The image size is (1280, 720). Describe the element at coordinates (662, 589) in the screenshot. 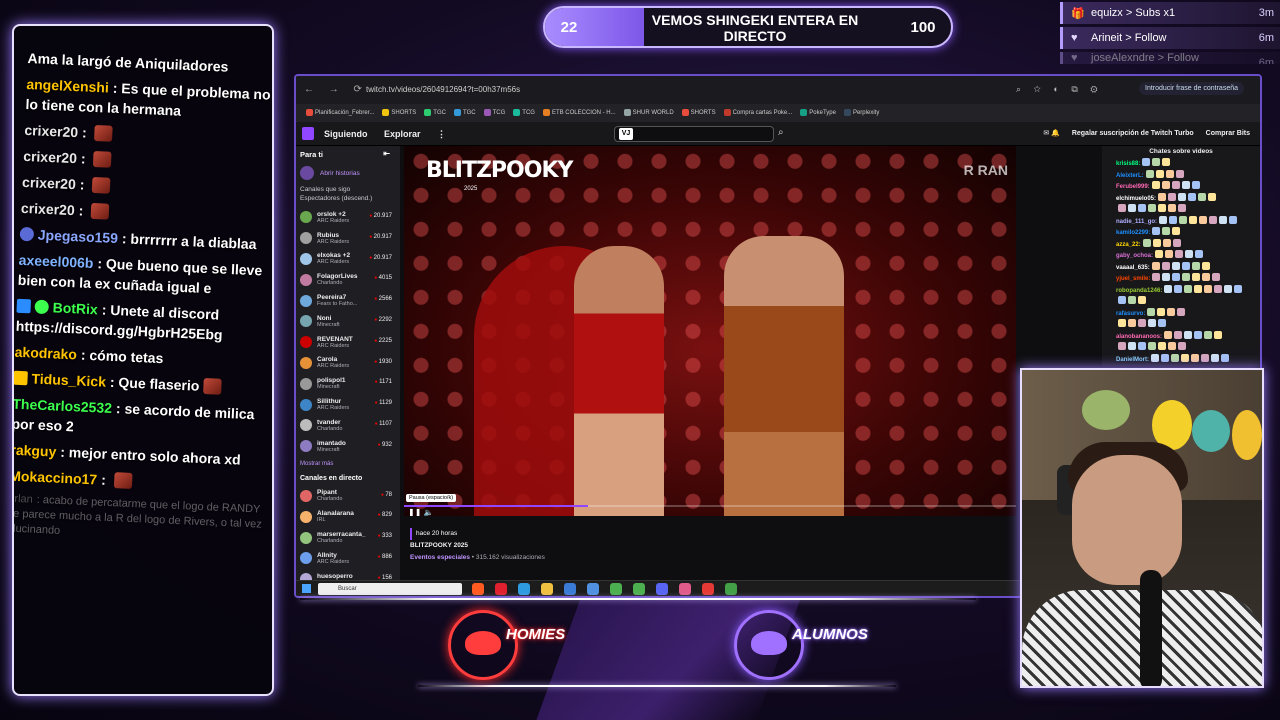

I see `discord-icon` at that location.